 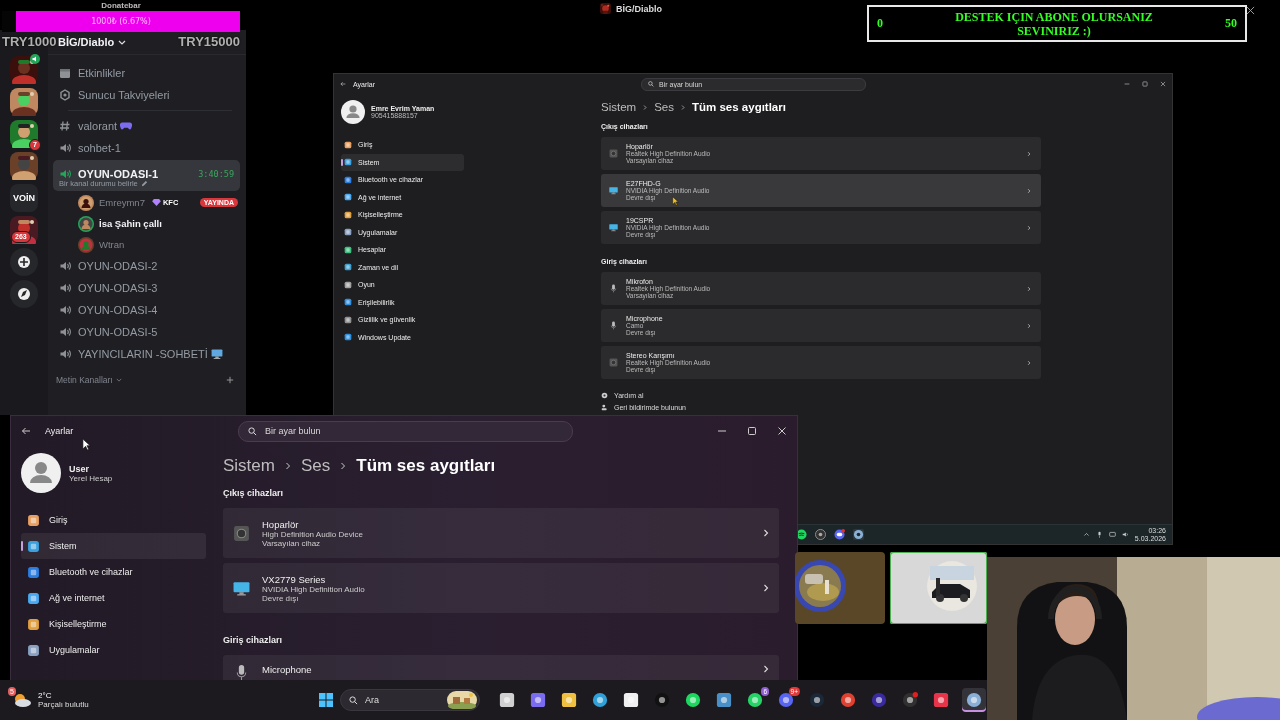 I want to click on avatar-icon, so click(x=41, y=473).